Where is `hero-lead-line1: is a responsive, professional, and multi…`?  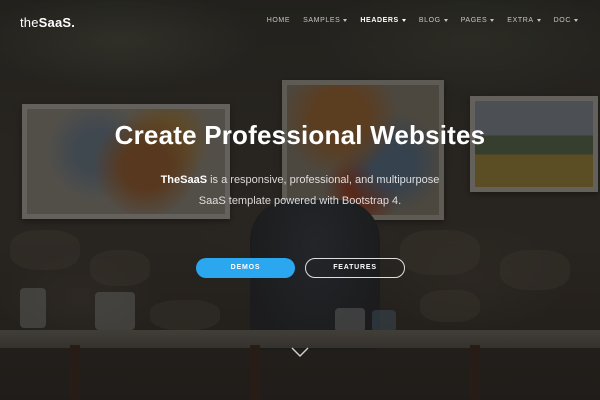
hero-lead-line1: is a responsive, professional, and multi… is located at coordinates (323, 180).